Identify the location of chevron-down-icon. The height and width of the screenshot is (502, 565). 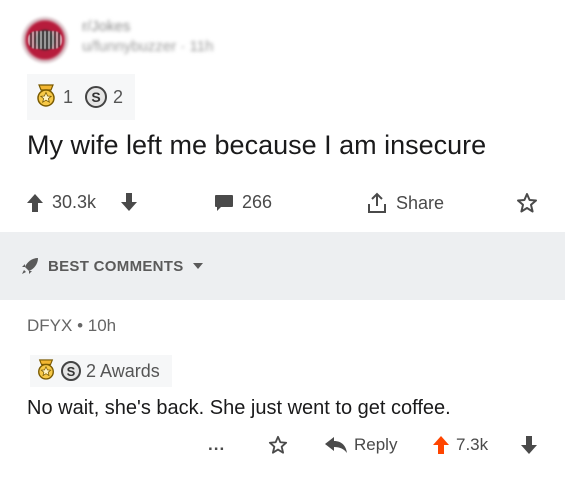
(197, 266).